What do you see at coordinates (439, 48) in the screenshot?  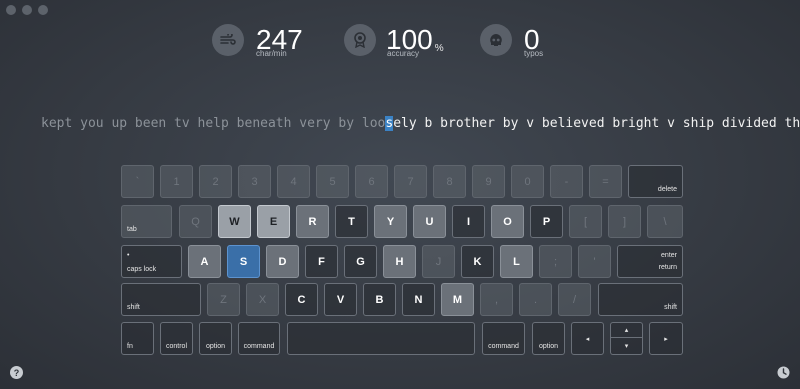 I see `accuracy-unit: %` at bounding box center [439, 48].